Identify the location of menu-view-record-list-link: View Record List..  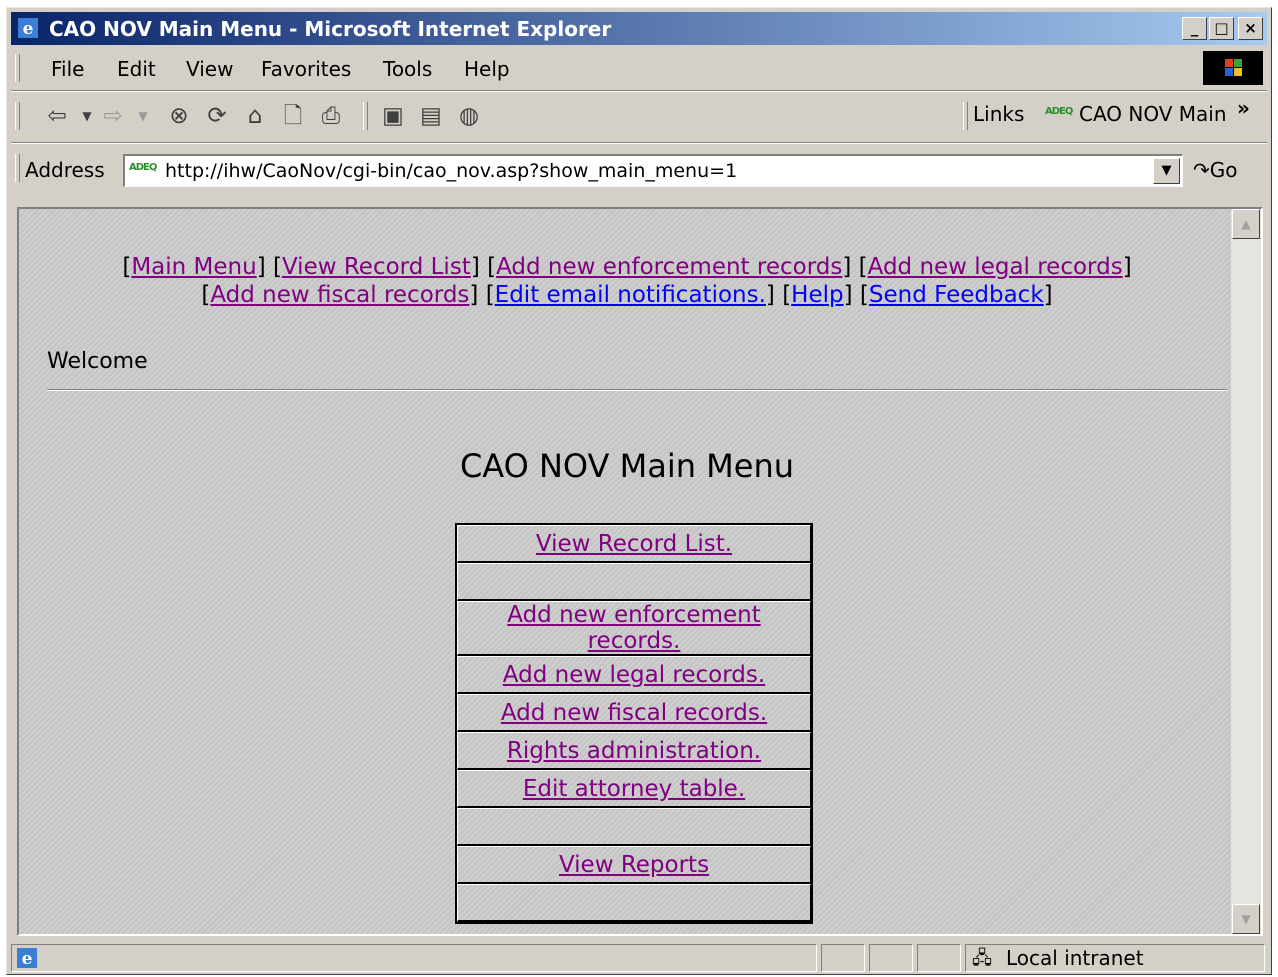
(634, 544).